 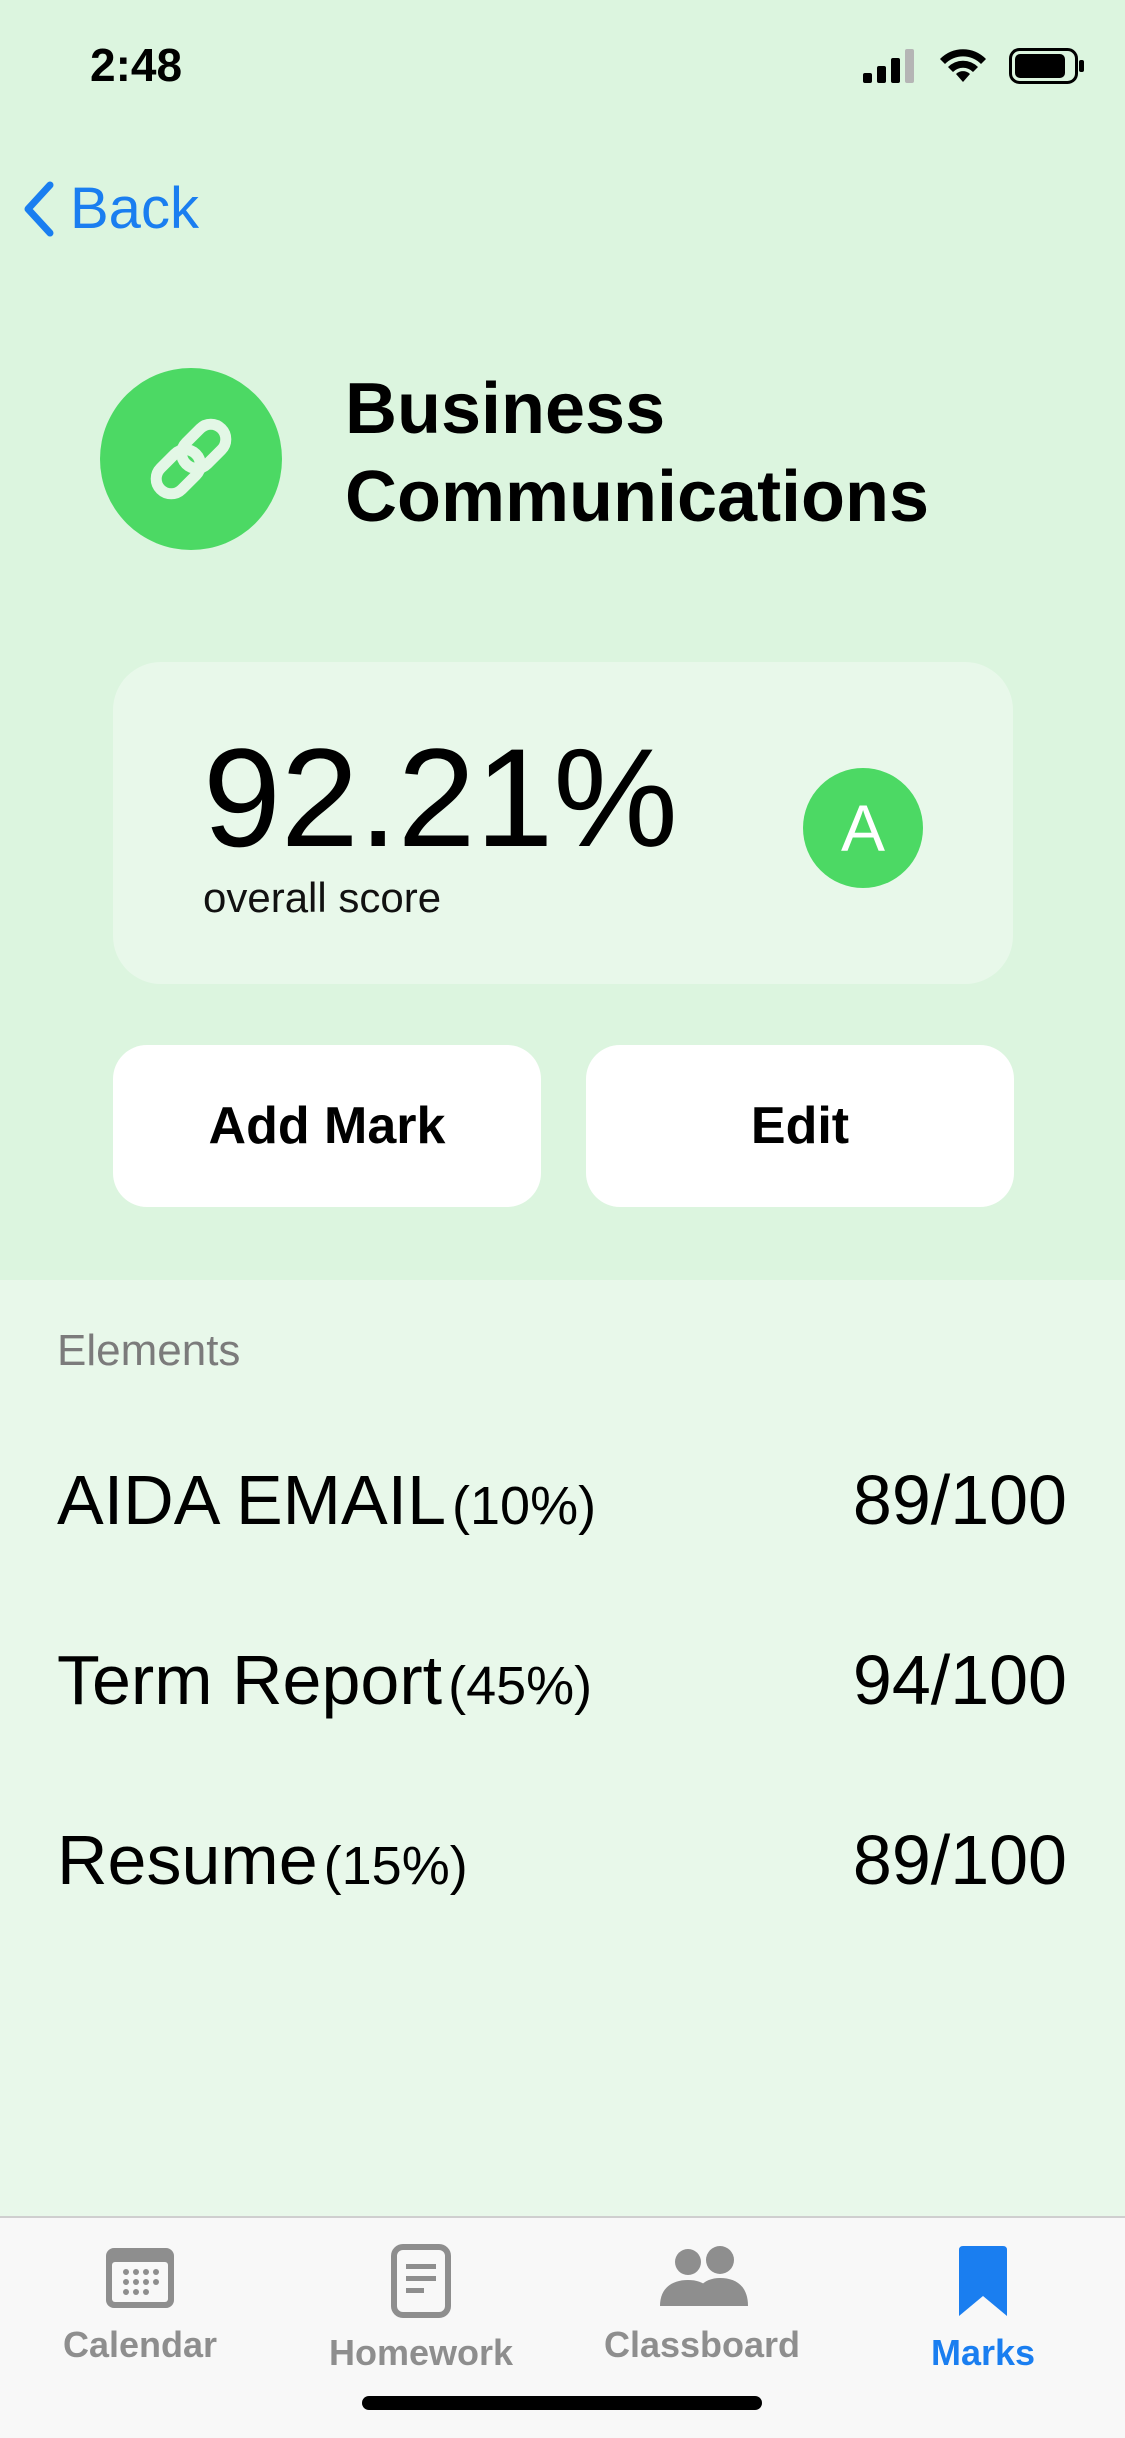 I want to click on document-icon, so click(x=421, y=2281).